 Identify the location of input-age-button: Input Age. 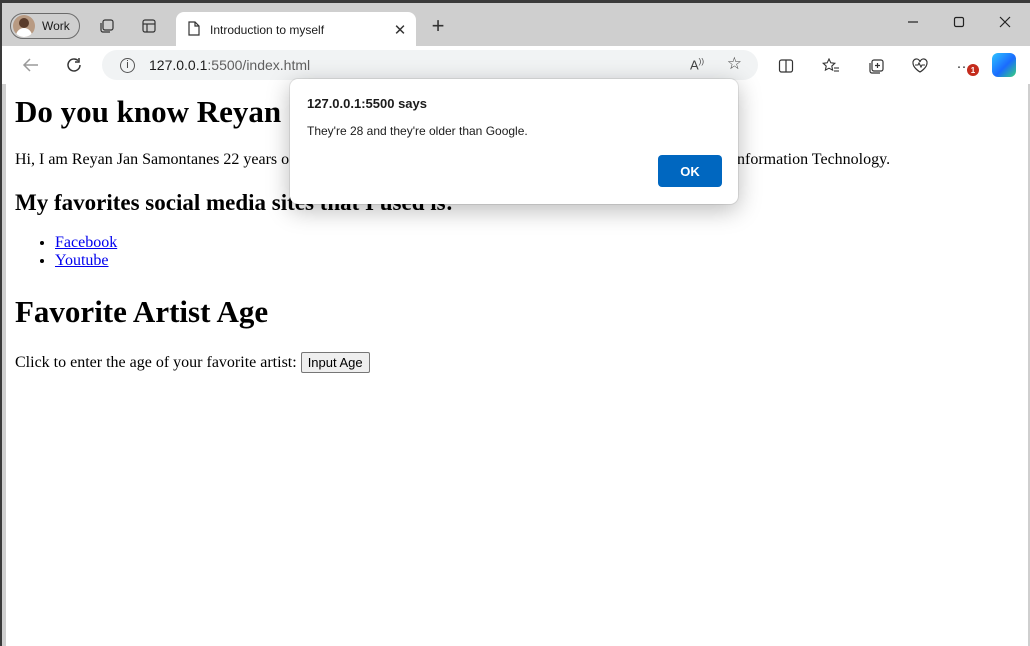
(335, 362).